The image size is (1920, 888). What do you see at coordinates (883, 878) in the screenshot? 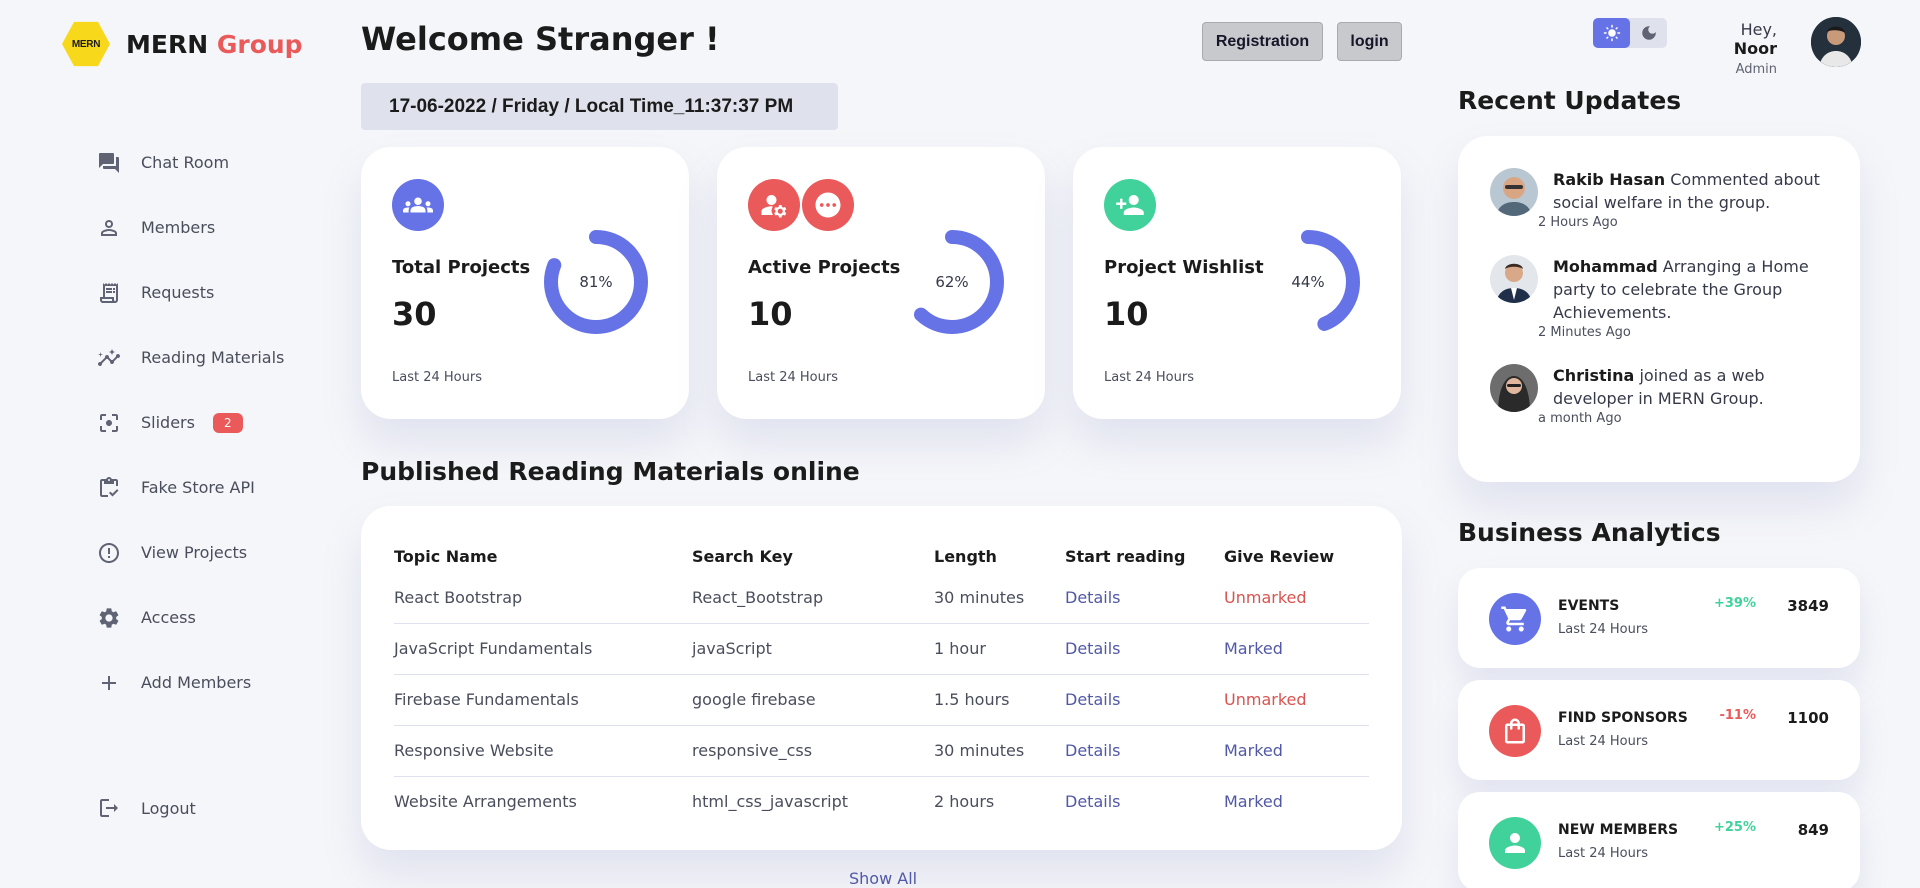
I see `show-all-link: Show All` at bounding box center [883, 878].